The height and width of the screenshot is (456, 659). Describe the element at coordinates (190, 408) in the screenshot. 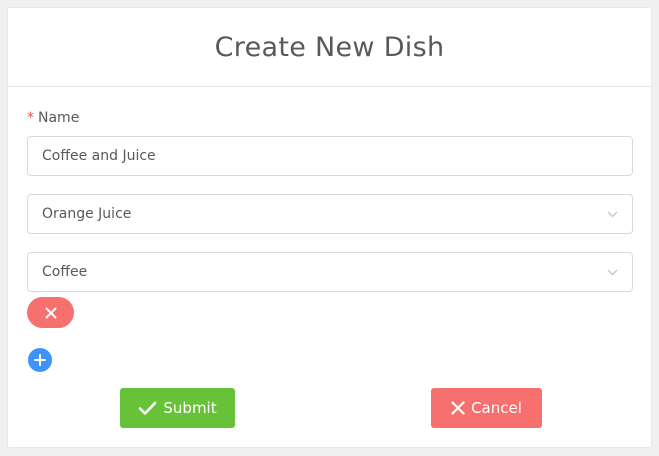

I see `submit-label: Submit` at that location.